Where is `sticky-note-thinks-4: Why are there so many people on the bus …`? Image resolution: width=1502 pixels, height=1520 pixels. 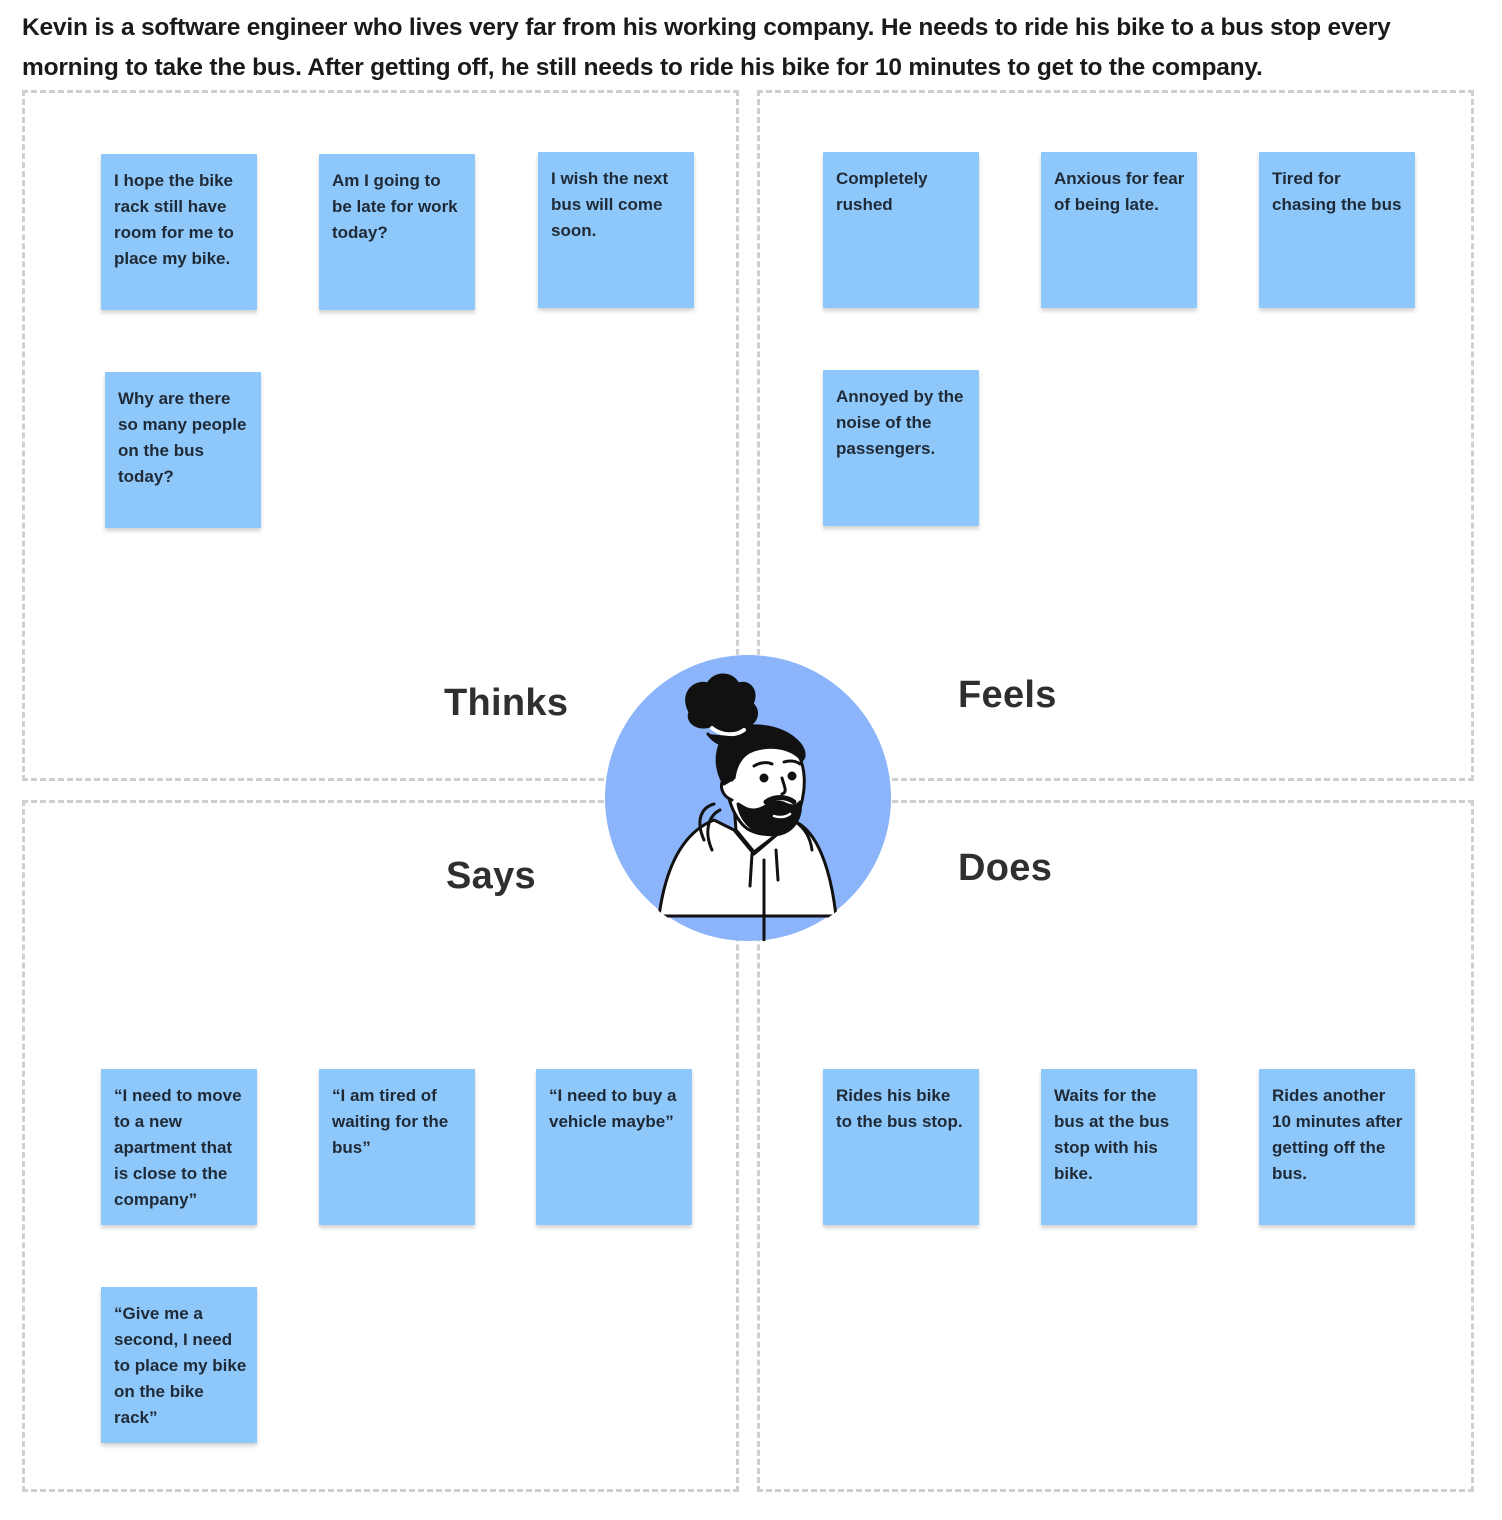 sticky-note-thinks-4: Why are there so many people on the bus … is located at coordinates (183, 450).